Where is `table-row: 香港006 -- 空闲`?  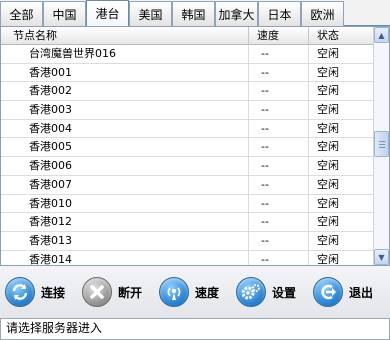
table-row: 香港006 -- 空闲 is located at coordinates (187, 166).